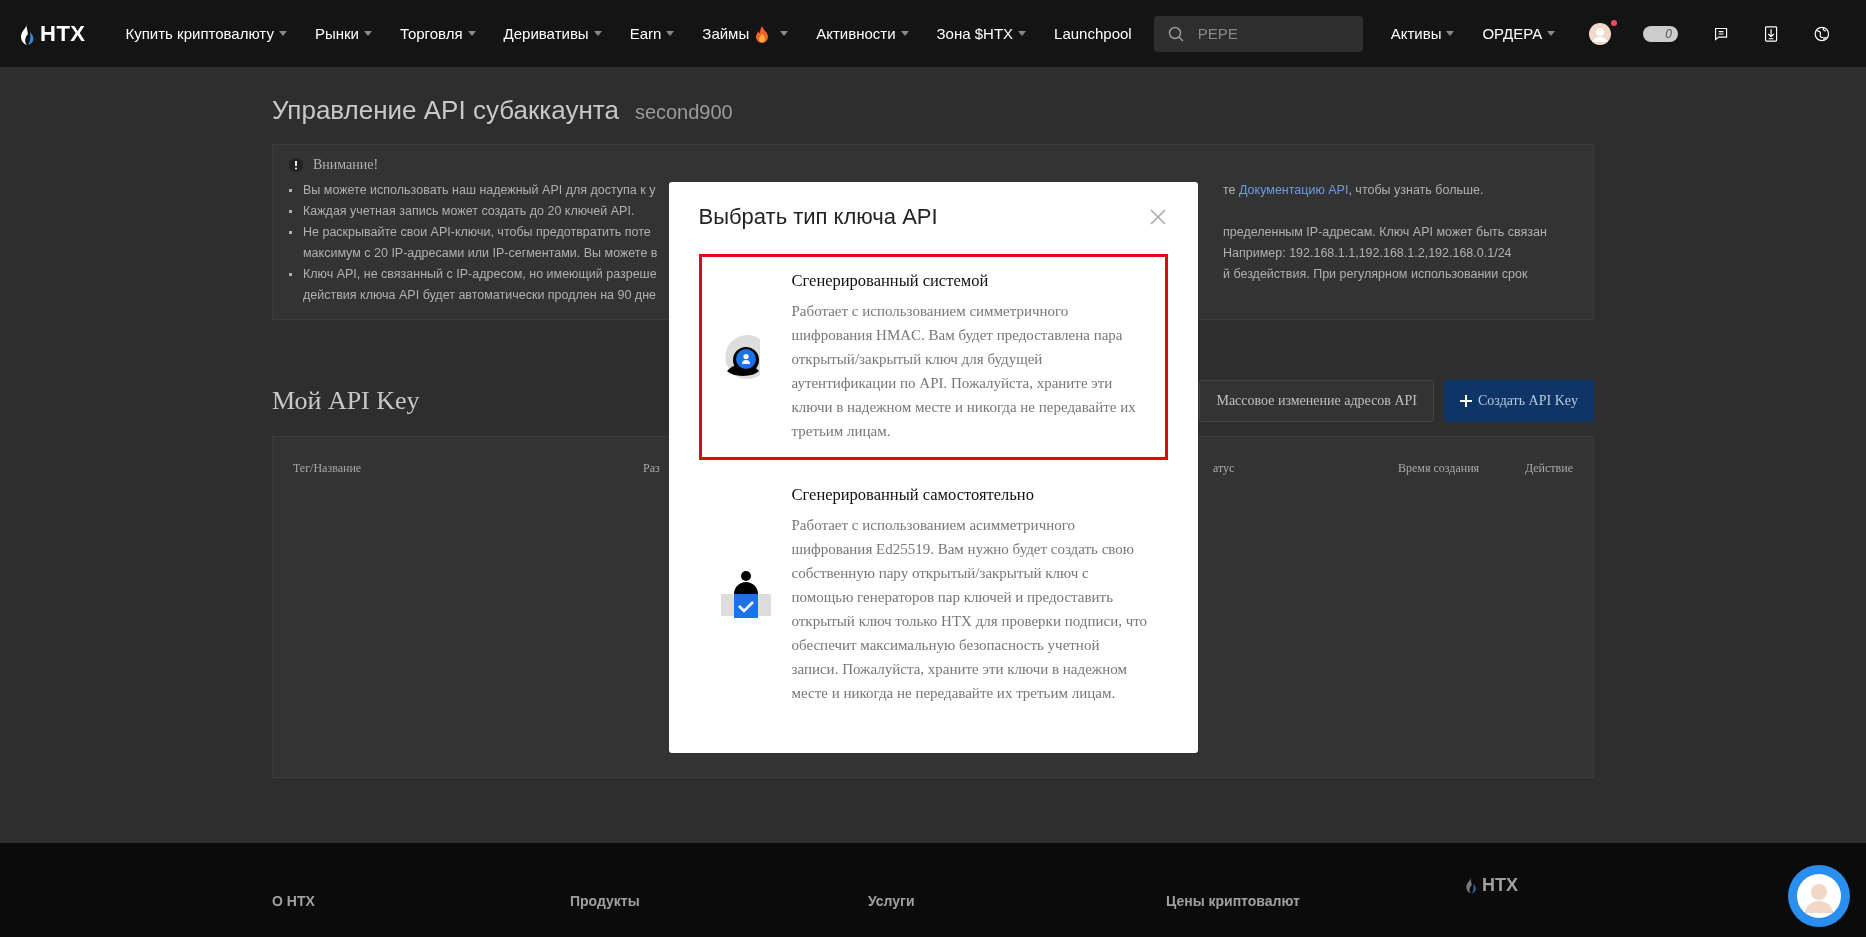  Describe the element at coordinates (445, 110) in the screenshot. I see `page-title: Управление API субаккаунта` at that location.